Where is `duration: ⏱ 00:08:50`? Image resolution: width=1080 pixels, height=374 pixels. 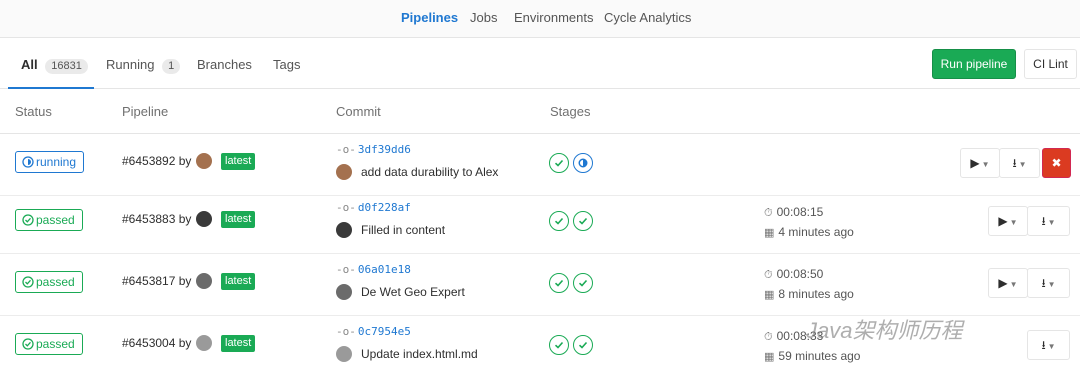
duration: ⏱ 00:08:50 is located at coordinates (793, 274).